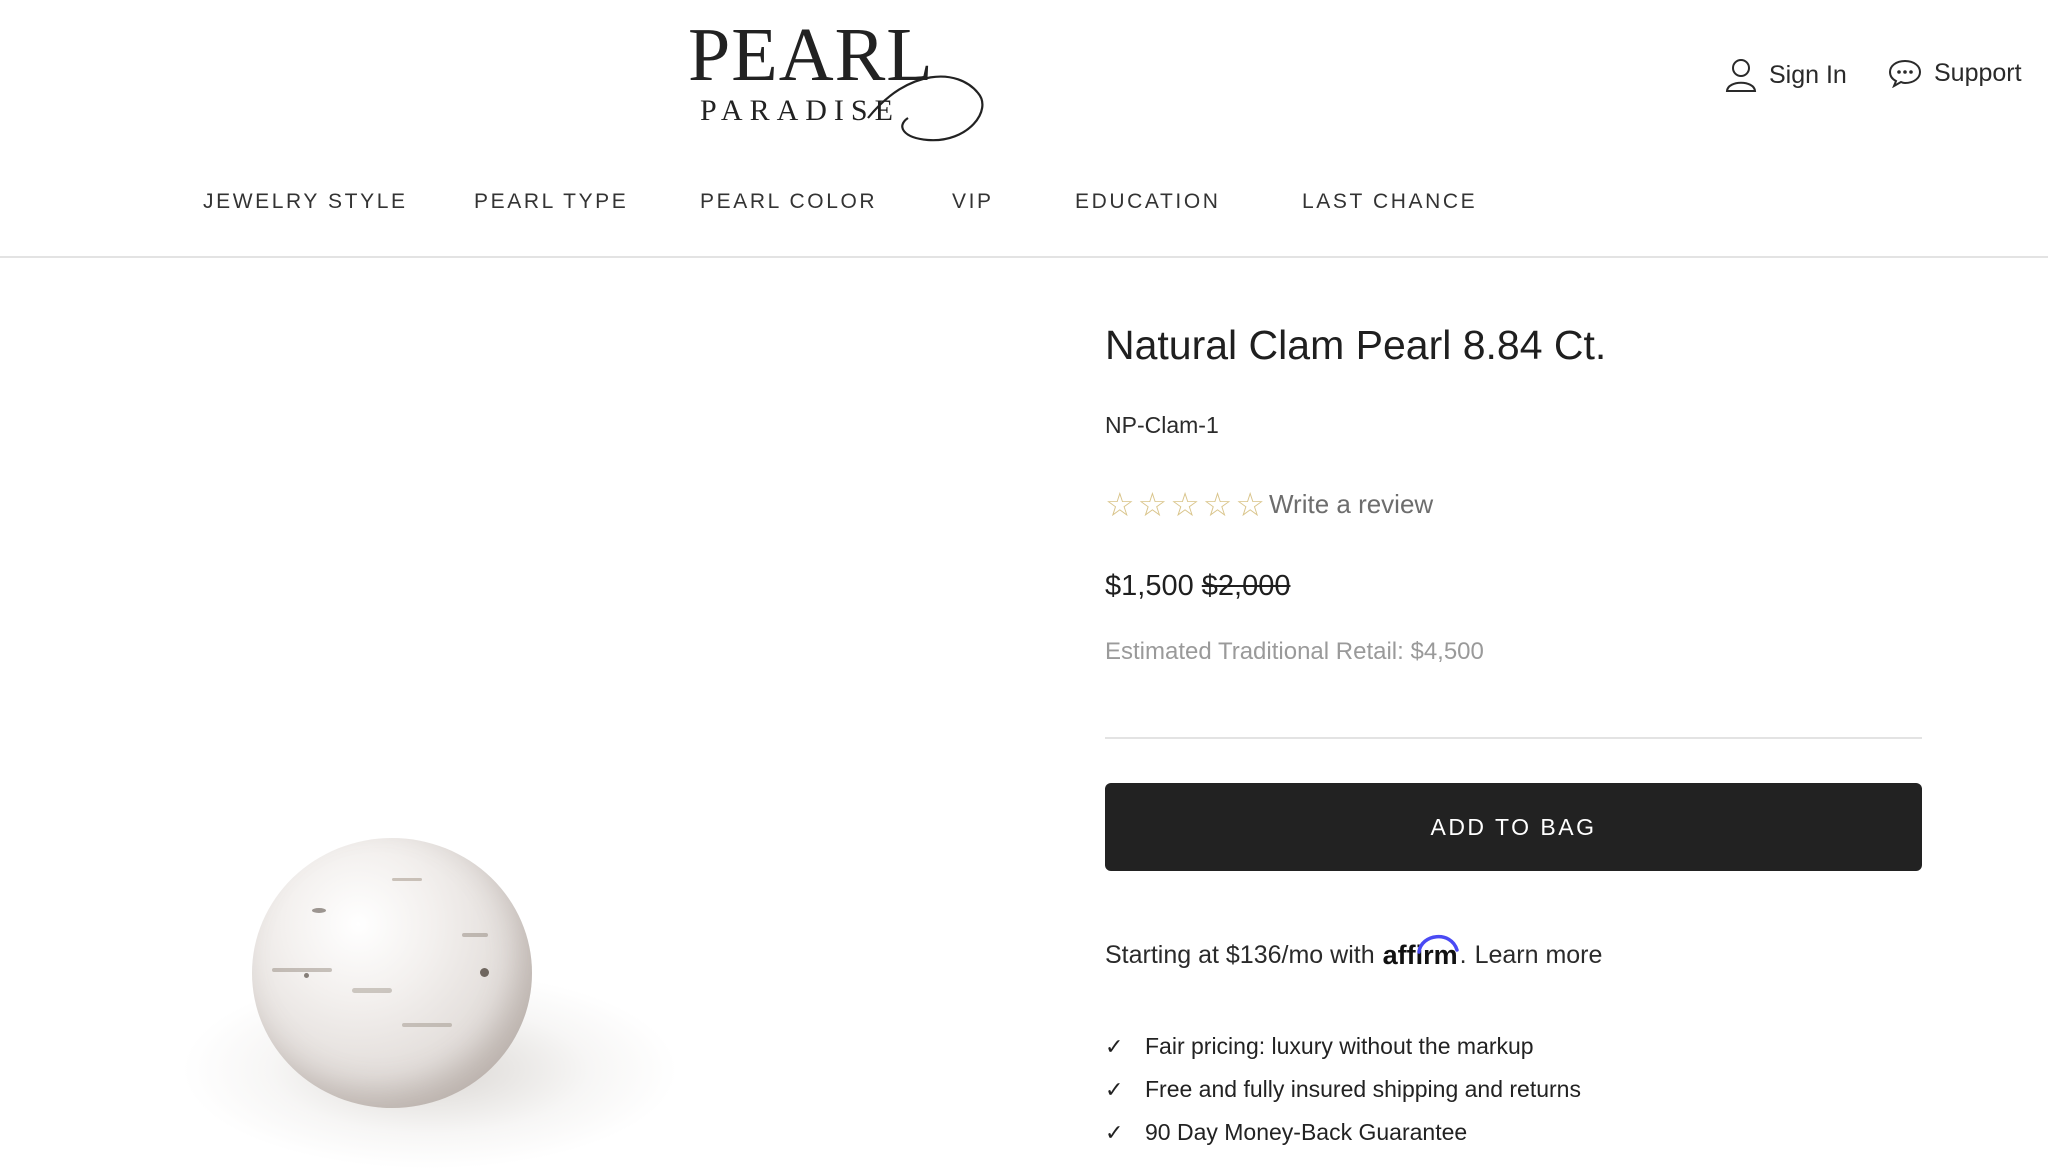 The height and width of the screenshot is (1172, 2048). Describe the element at coordinates (1741, 75) in the screenshot. I see `user-icon` at that location.